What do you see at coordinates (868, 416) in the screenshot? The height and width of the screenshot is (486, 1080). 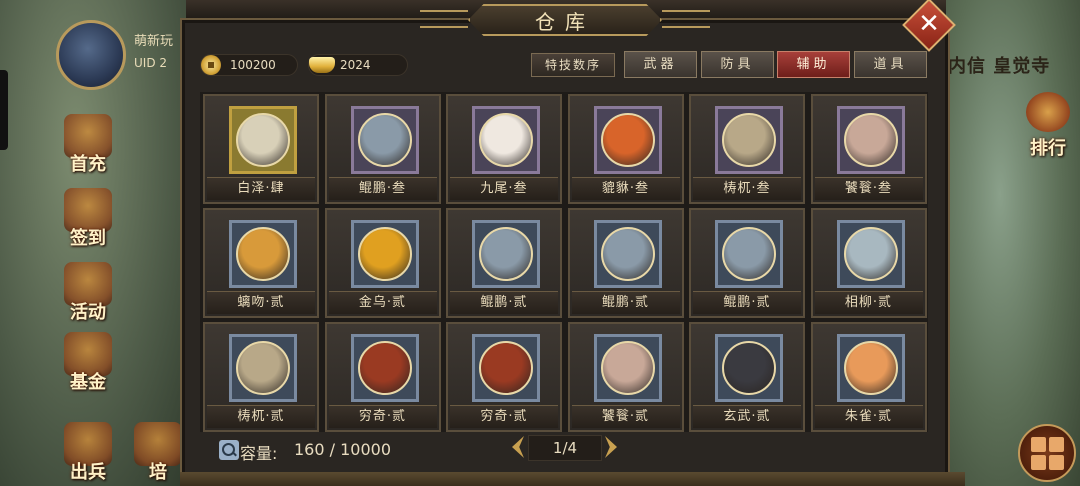 I see `item-name: 朱雀·贰` at bounding box center [868, 416].